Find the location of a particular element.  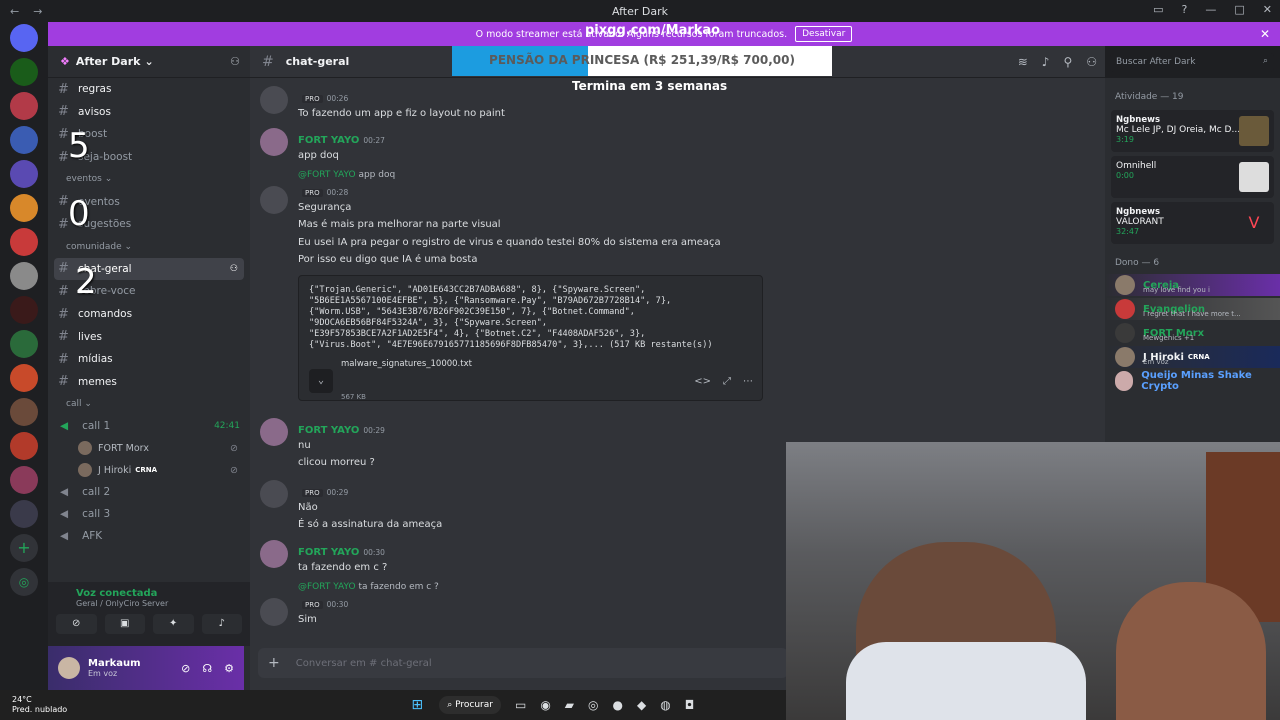

channel-comandos: # comandos is located at coordinates (149, 314).